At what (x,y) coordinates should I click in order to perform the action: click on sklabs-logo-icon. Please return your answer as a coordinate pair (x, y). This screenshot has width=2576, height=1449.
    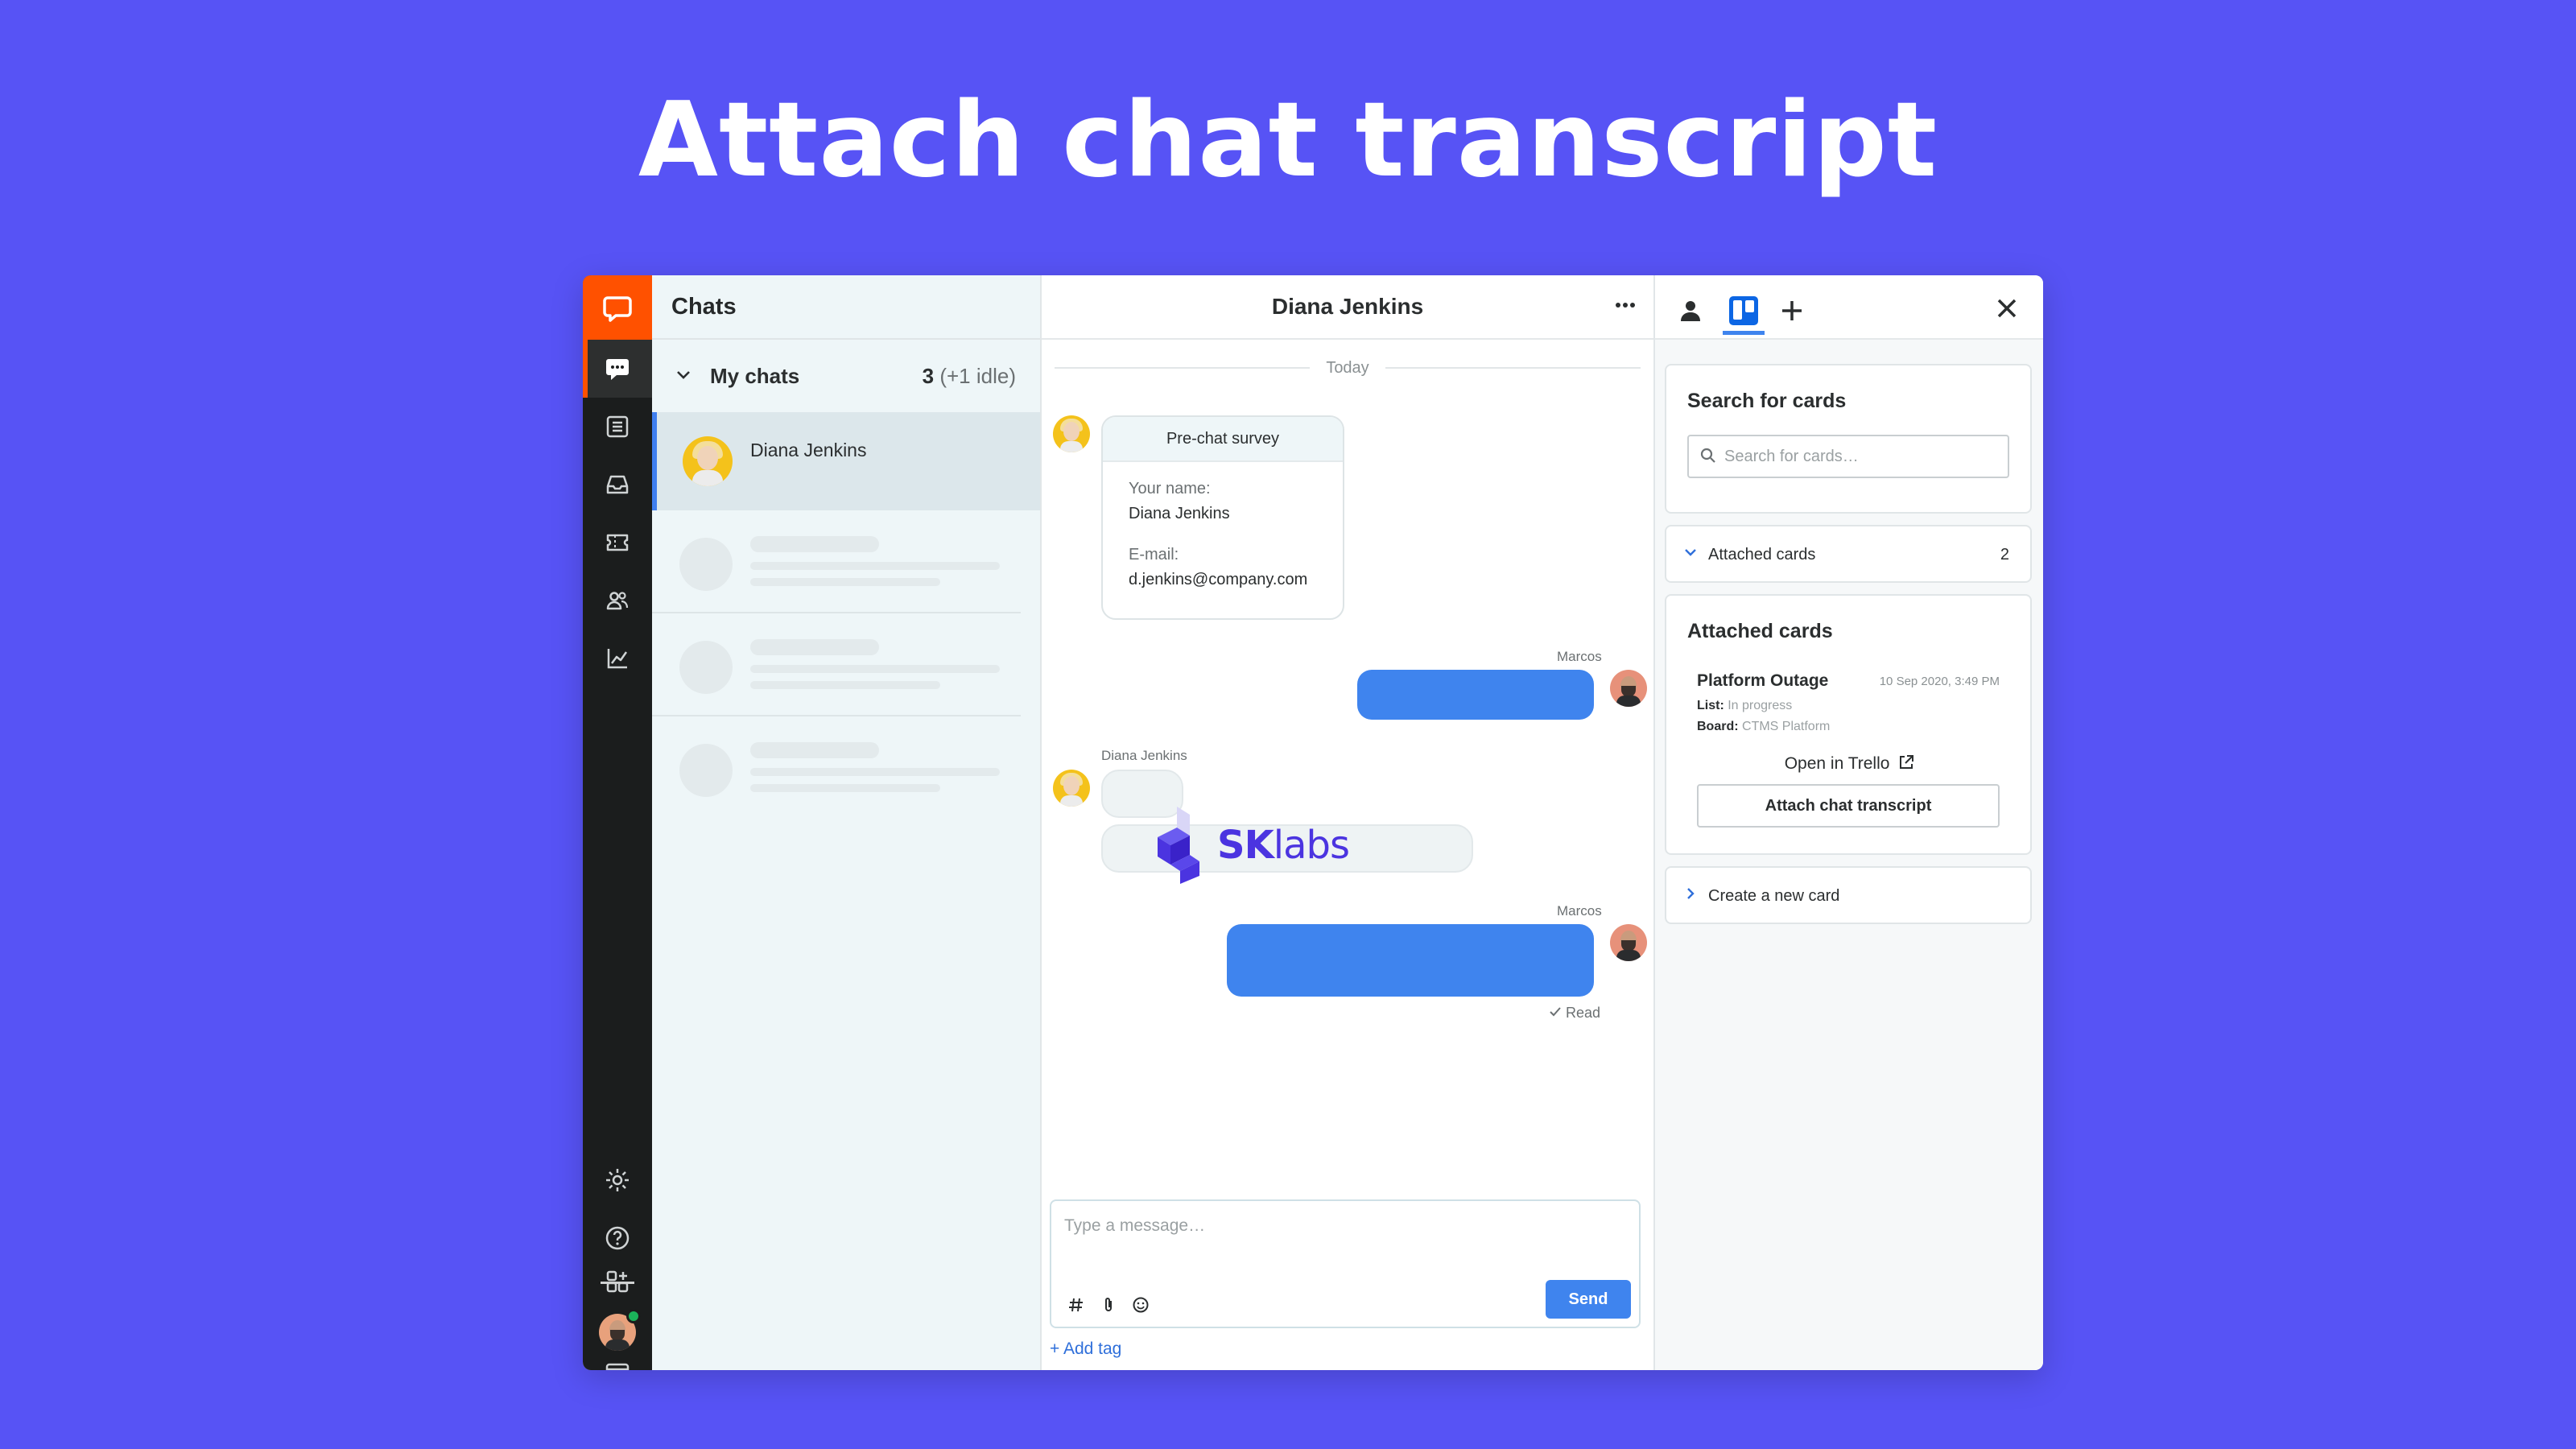
    Looking at the image, I should click on (1178, 845).